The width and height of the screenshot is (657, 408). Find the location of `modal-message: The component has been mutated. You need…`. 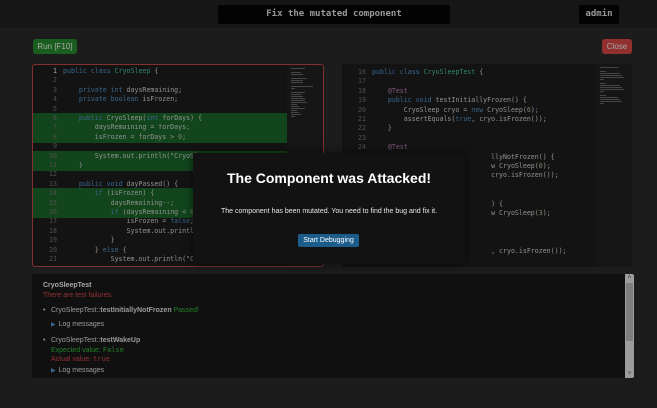

modal-message: The component has been mutated. You need… is located at coordinates (329, 211).